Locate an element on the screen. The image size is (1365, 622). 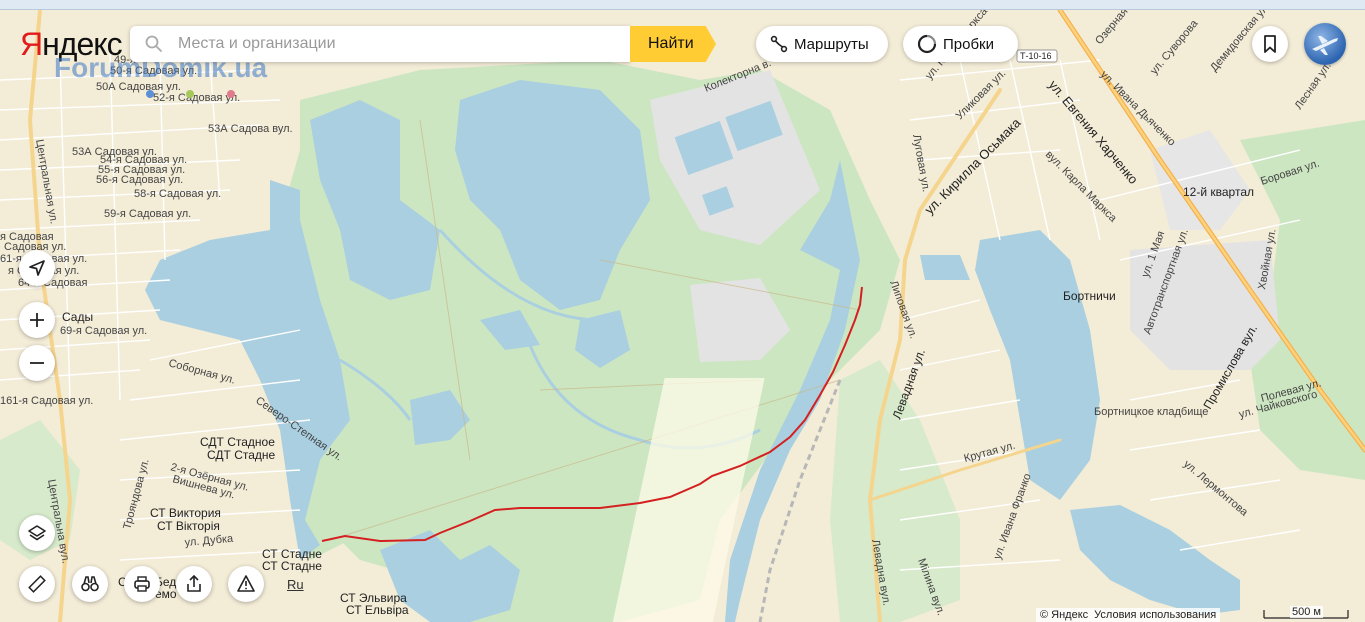
traffic-label: Пробки is located at coordinates (968, 44).